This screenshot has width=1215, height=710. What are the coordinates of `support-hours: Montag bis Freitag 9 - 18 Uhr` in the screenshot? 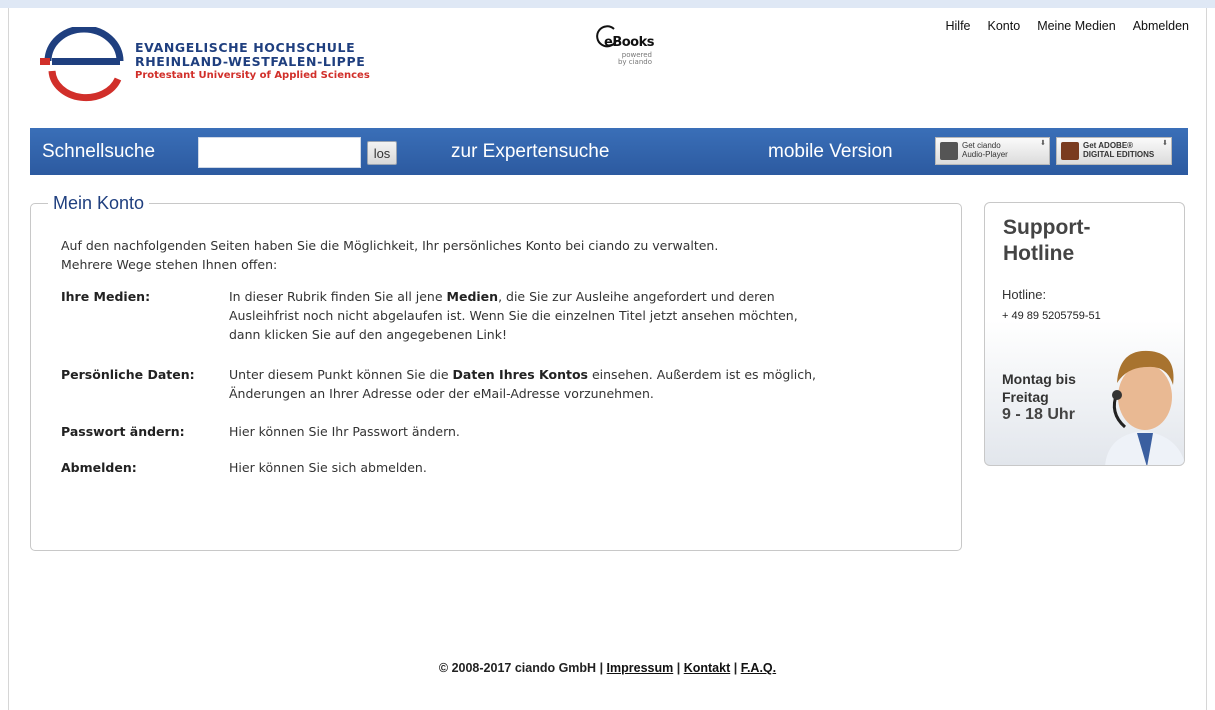 It's located at (1039, 397).